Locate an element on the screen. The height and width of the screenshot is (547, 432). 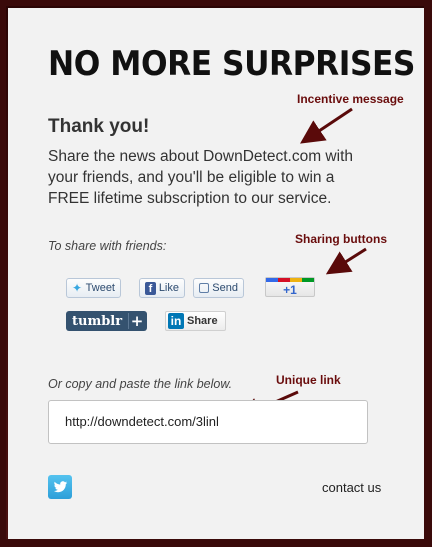
twitter-bird-icon: ✦ is located at coordinates (77, 287).